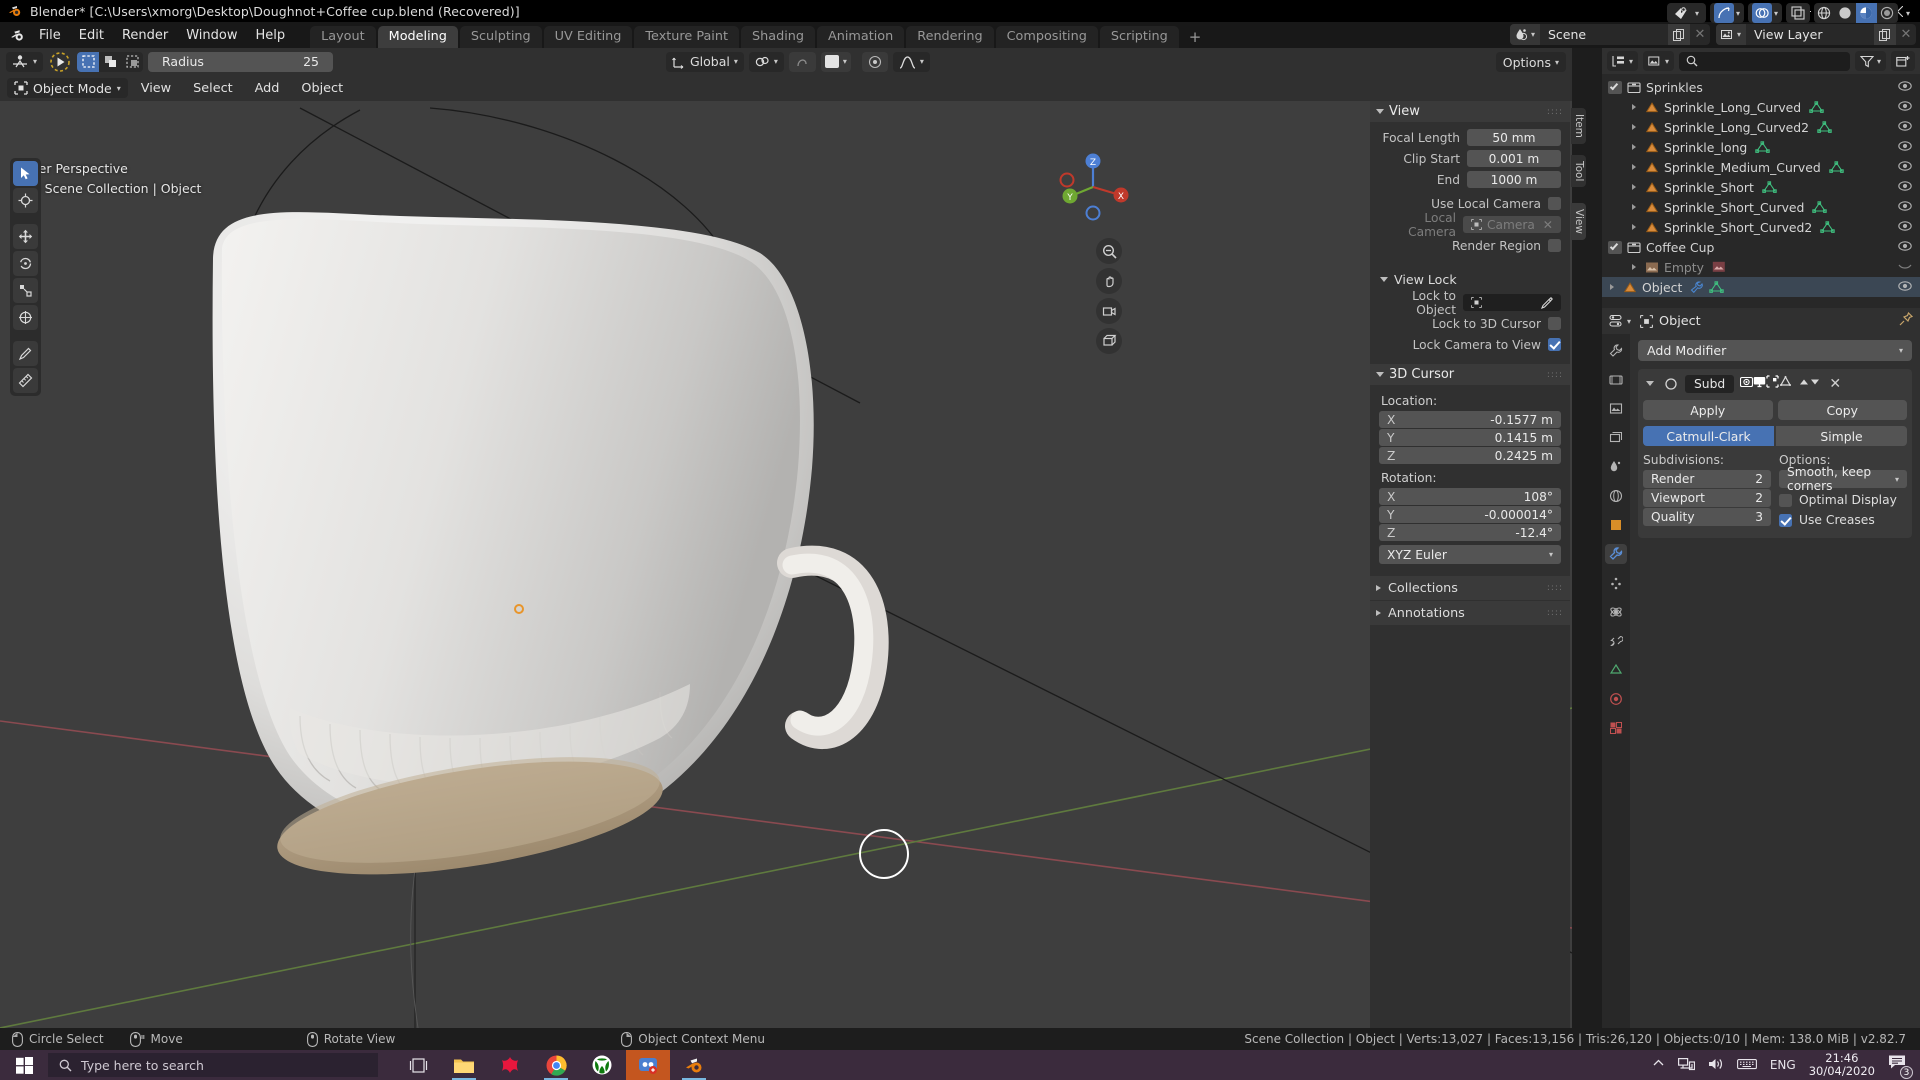 The width and height of the screenshot is (1920, 1080). Describe the element at coordinates (25, 173) in the screenshot. I see `tool-tweak-select-icon` at that location.